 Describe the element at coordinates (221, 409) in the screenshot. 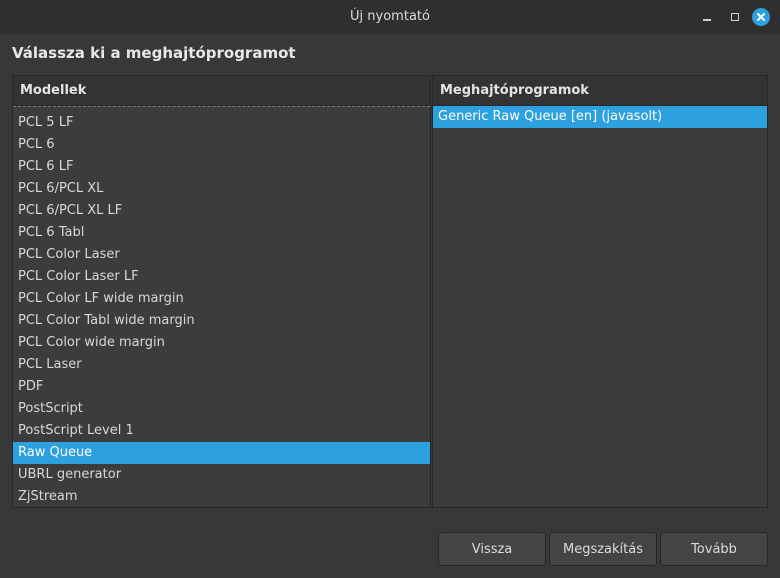

I see `model-list-item: PostScript` at that location.